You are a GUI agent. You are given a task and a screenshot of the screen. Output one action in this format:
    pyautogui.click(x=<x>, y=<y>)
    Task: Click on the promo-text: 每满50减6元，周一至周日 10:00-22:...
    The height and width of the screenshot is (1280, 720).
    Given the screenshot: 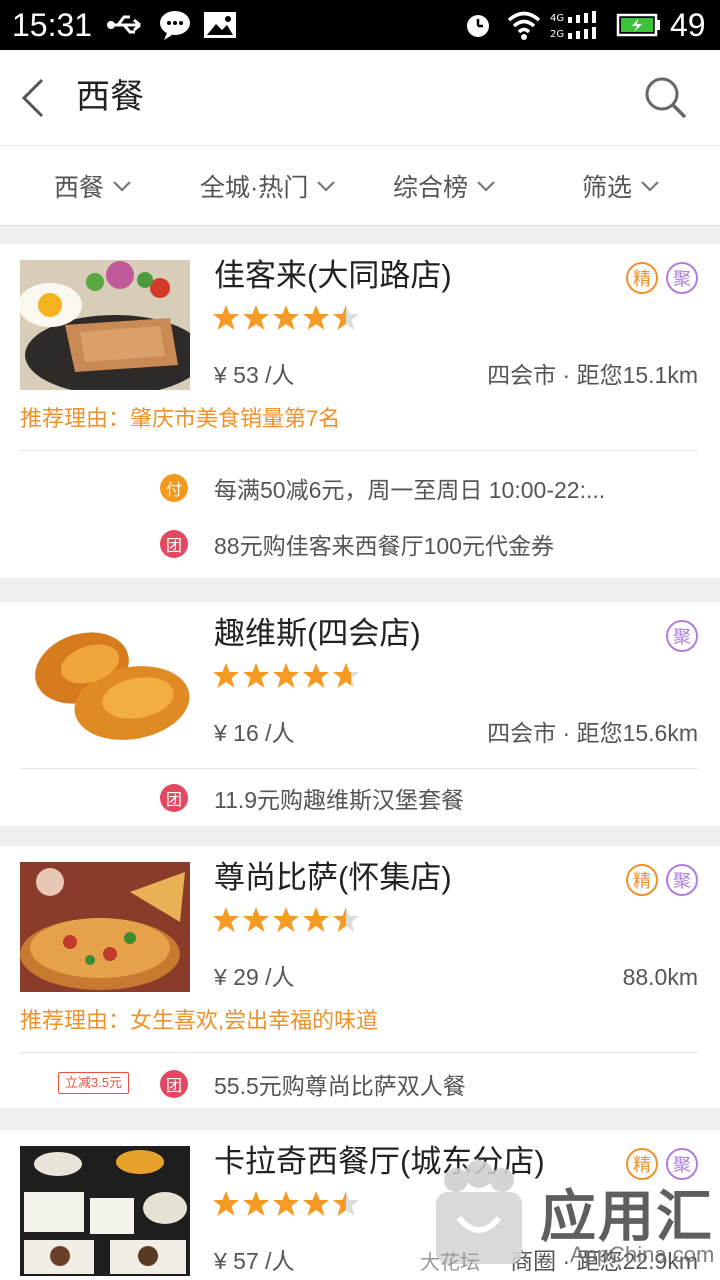 What is the action you would take?
    pyautogui.click(x=410, y=490)
    